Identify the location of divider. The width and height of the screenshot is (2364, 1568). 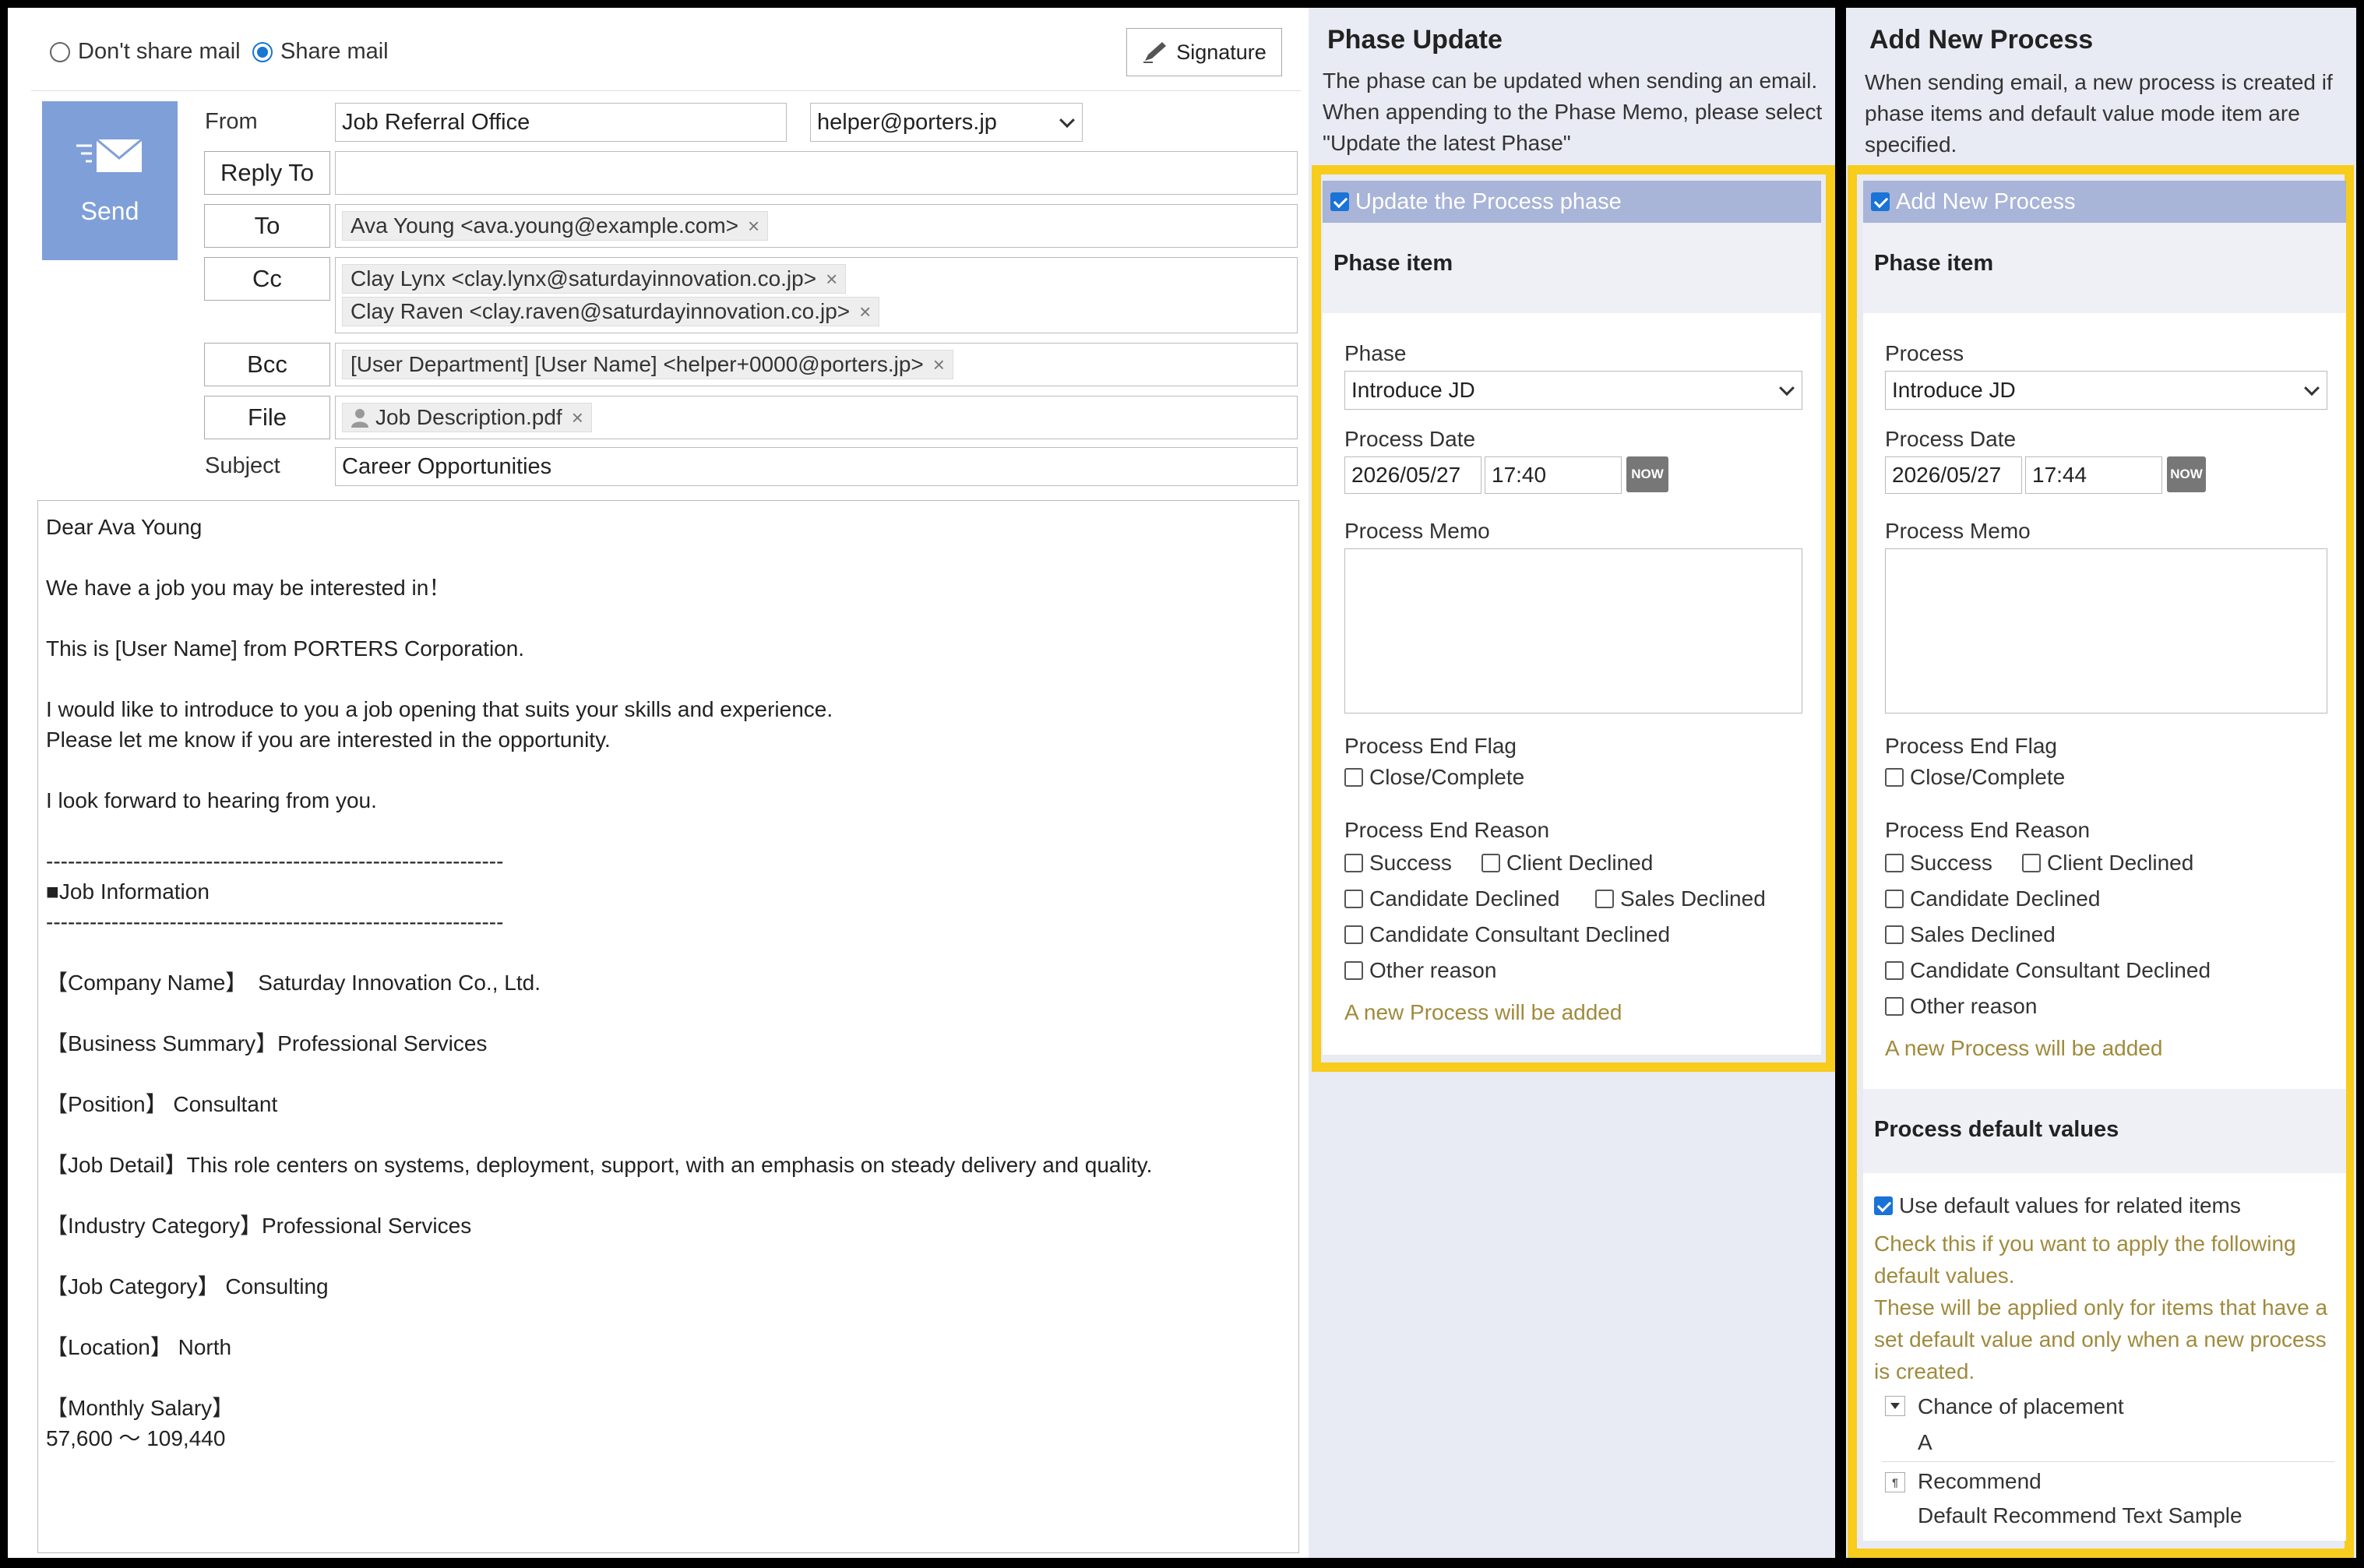
(2108, 1462).